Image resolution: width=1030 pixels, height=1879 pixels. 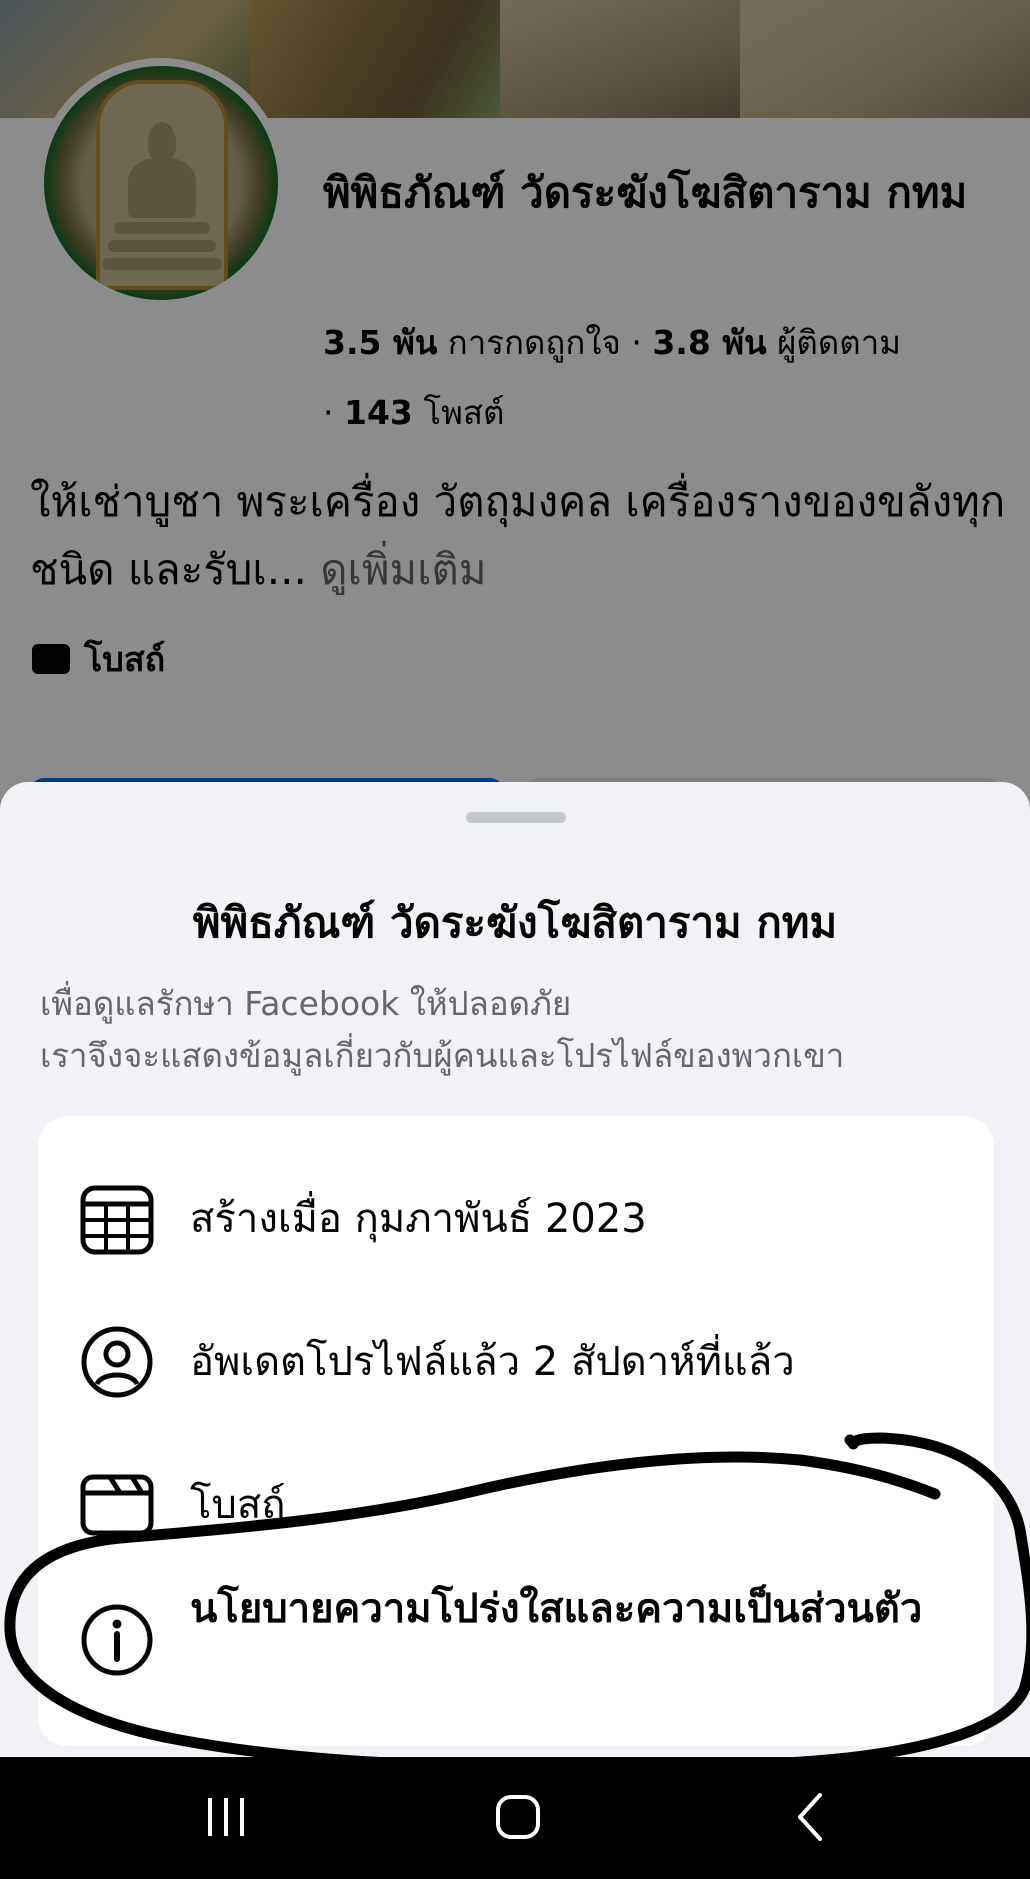 I want to click on category-label: โบสถ์, so click(x=238, y=1505).